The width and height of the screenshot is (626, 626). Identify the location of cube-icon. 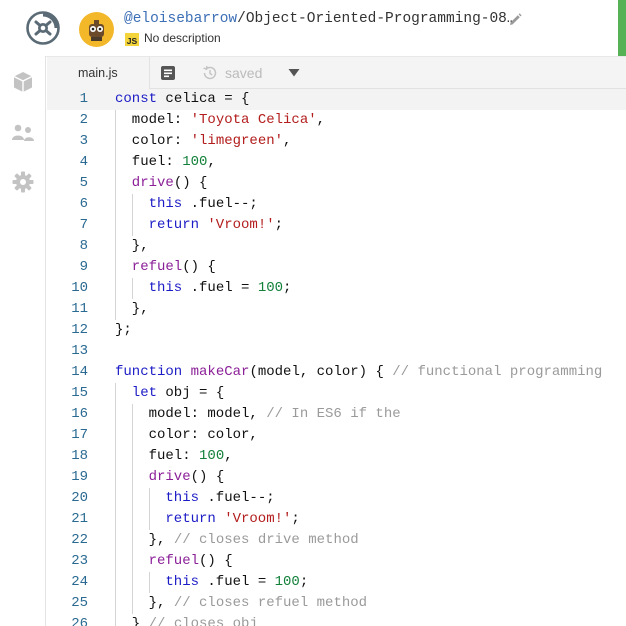
(23, 82).